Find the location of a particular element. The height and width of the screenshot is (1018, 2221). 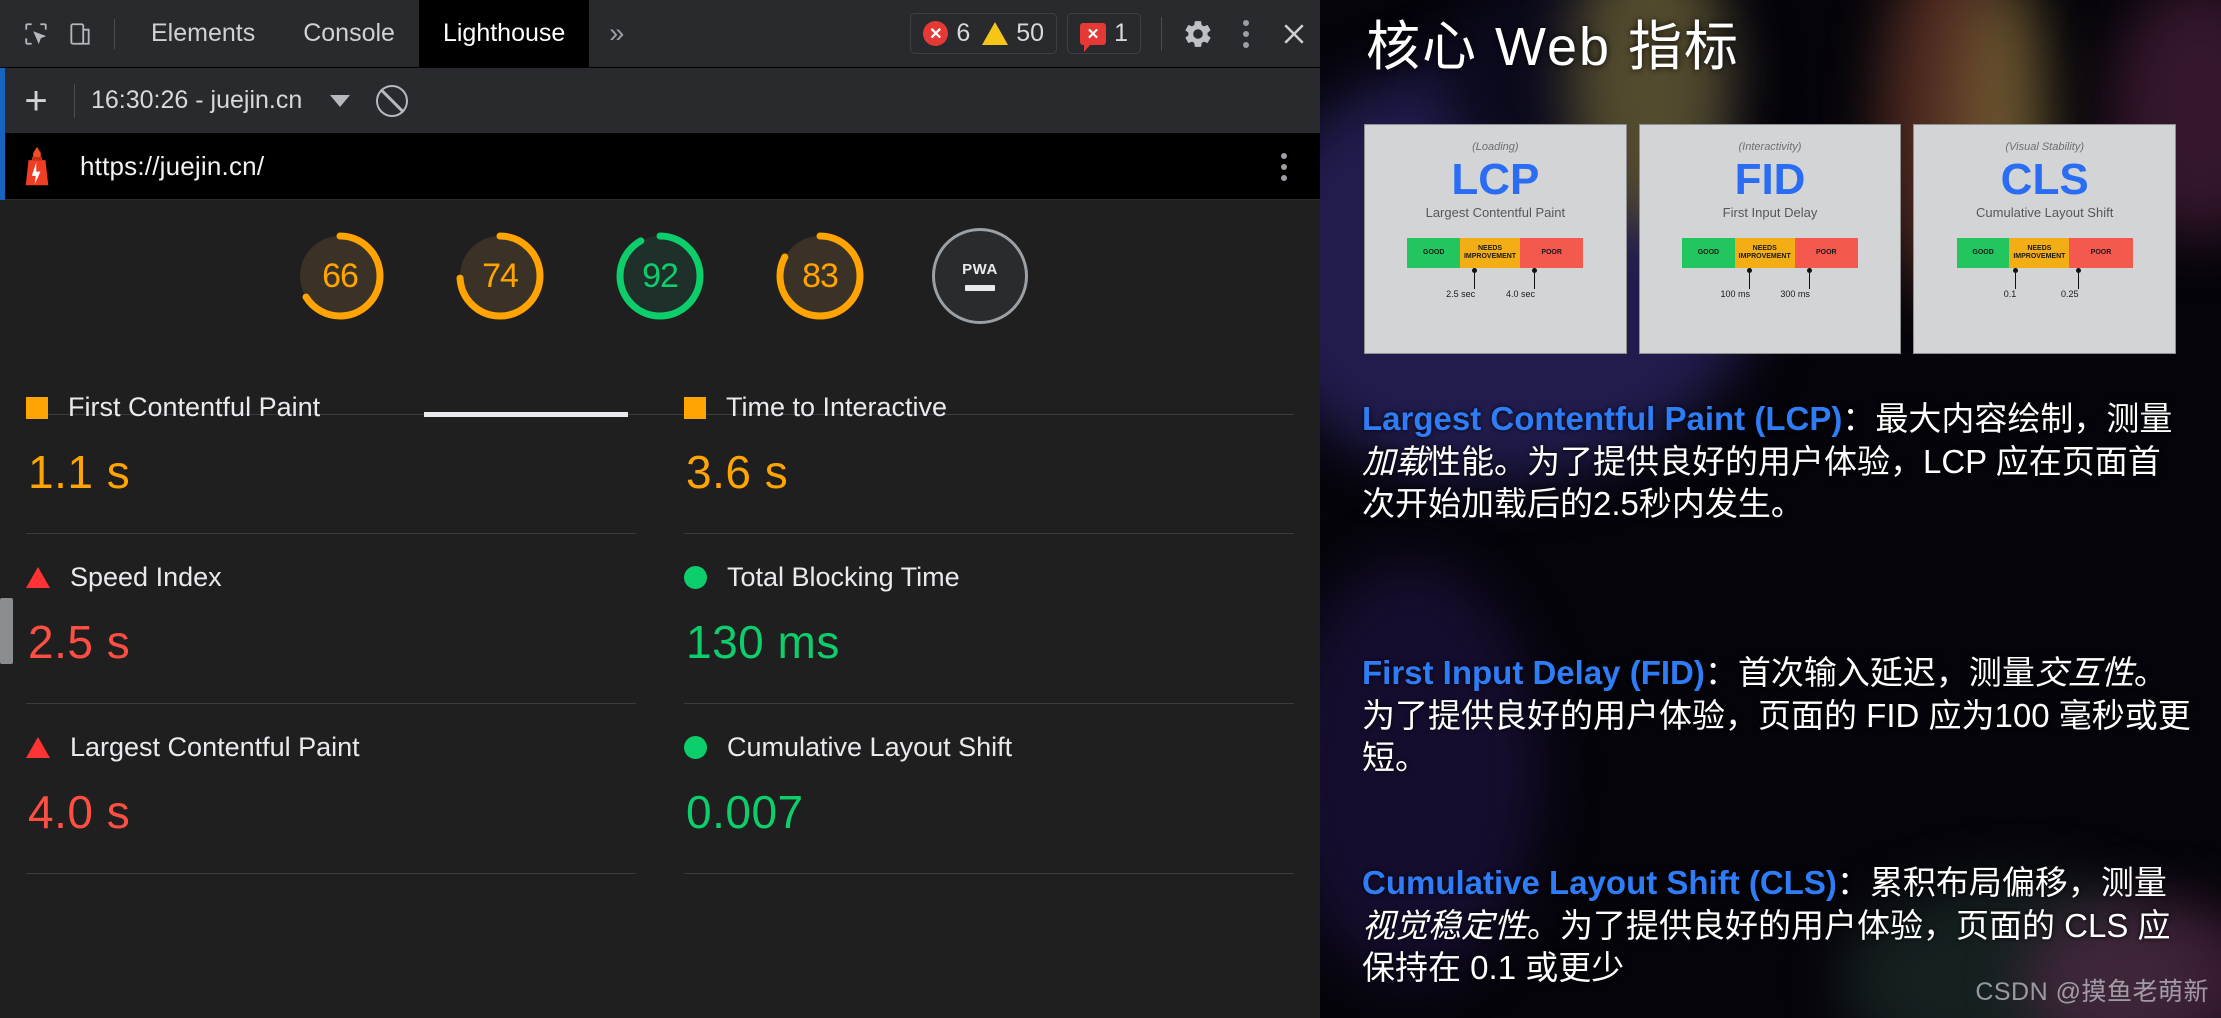

clear-all-icon is located at coordinates (392, 100).